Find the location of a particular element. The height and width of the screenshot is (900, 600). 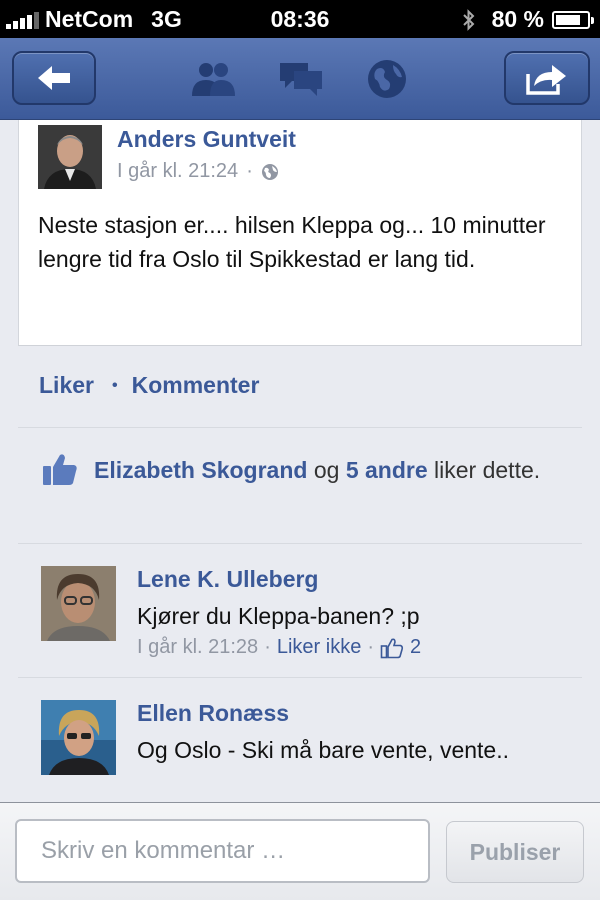

author-avatar is located at coordinates (70, 157).